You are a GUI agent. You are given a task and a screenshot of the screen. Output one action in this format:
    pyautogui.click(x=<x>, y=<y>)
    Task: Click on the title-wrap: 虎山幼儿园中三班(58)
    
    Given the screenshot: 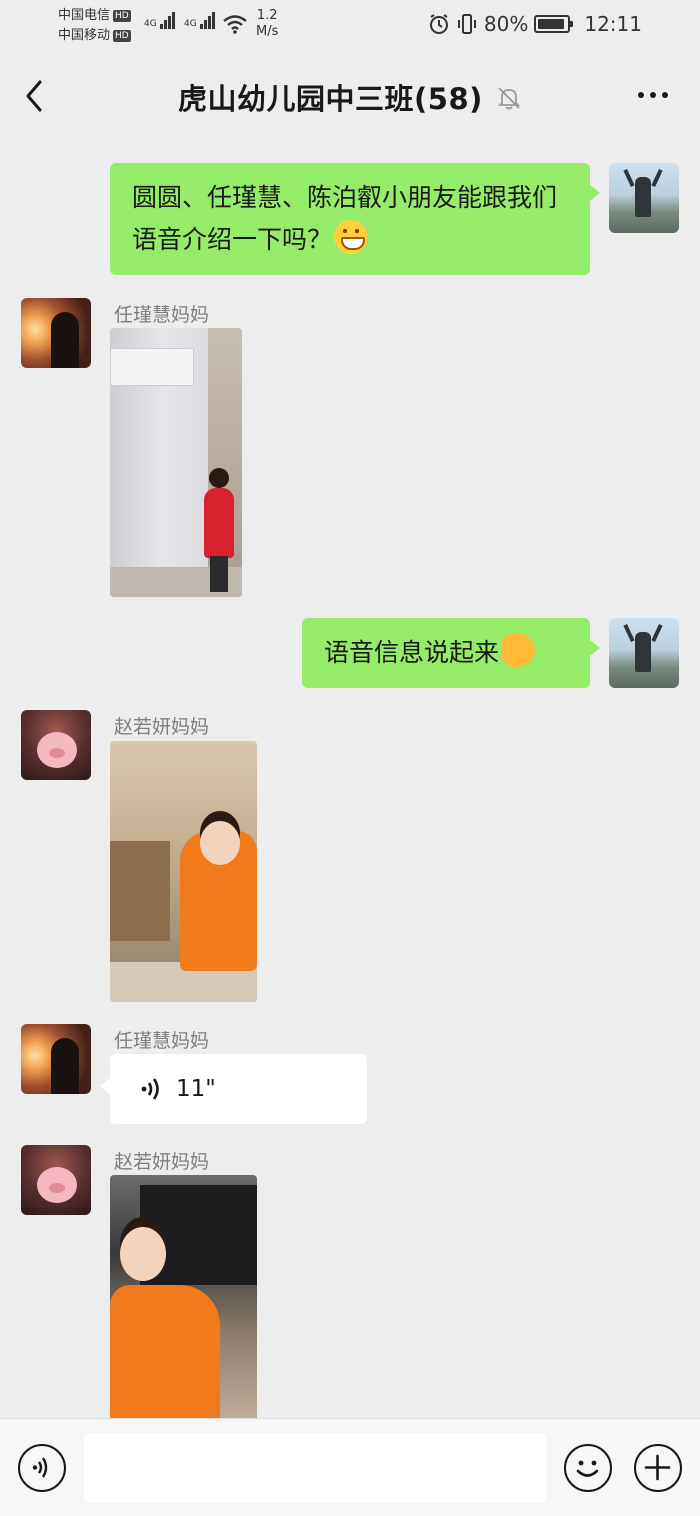 What is the action you would take?
    pyautogui.click(x=350, y=97)
    